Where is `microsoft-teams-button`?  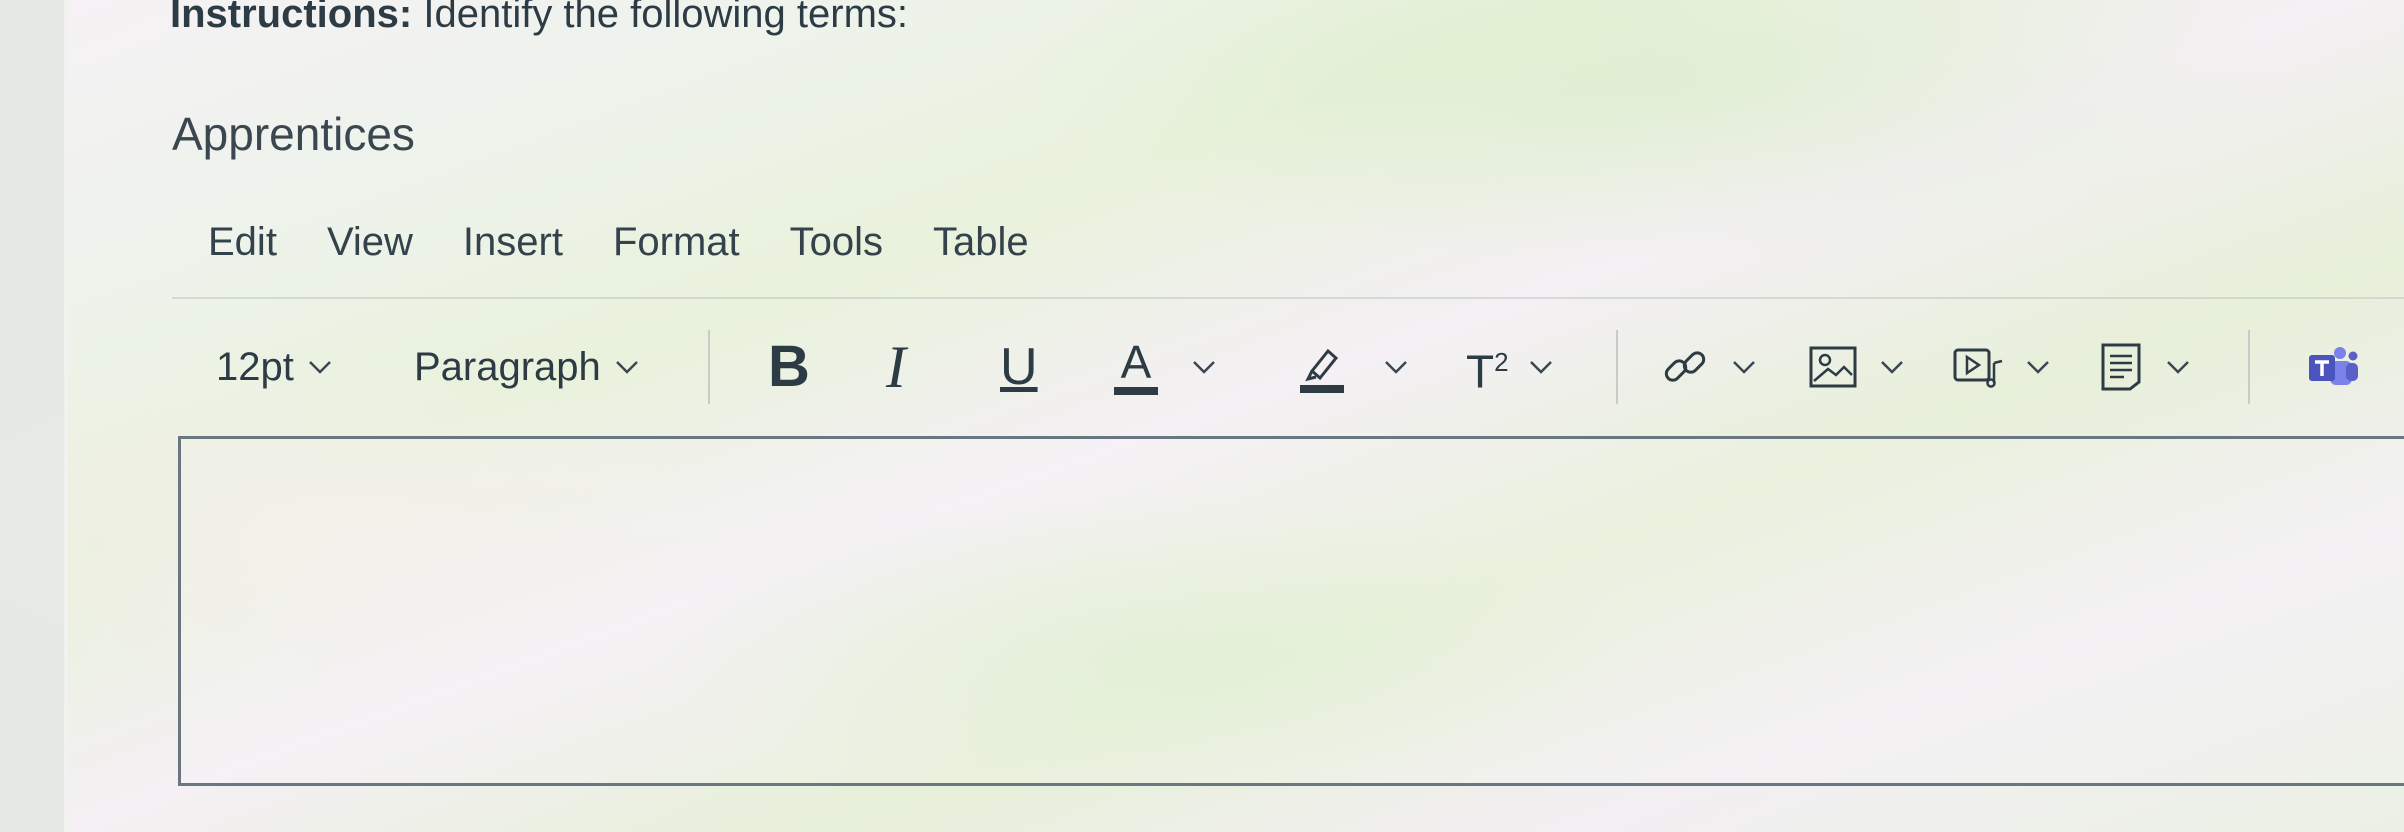 microsoft-teams-button is located at coordinates (2333, 367).